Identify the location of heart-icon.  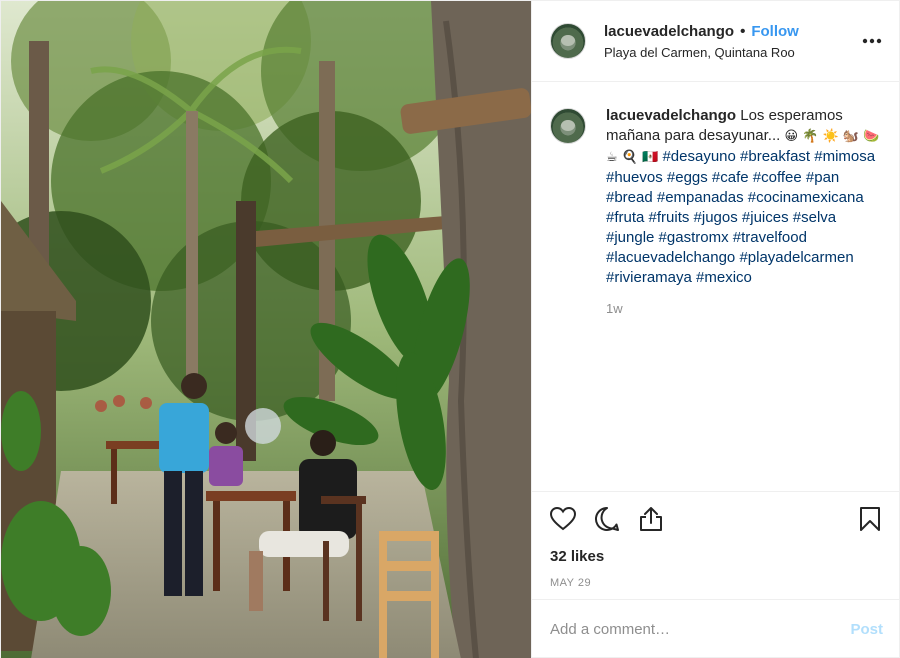
(563, 519).